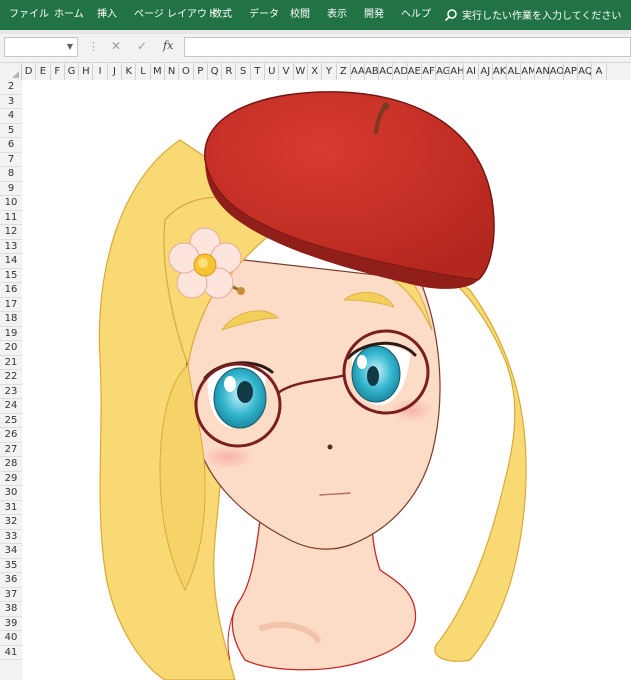  What do you see at coordinates (11, 363) in the screenshot?
I see `row-header: 21` at bounding box center [11, 363].